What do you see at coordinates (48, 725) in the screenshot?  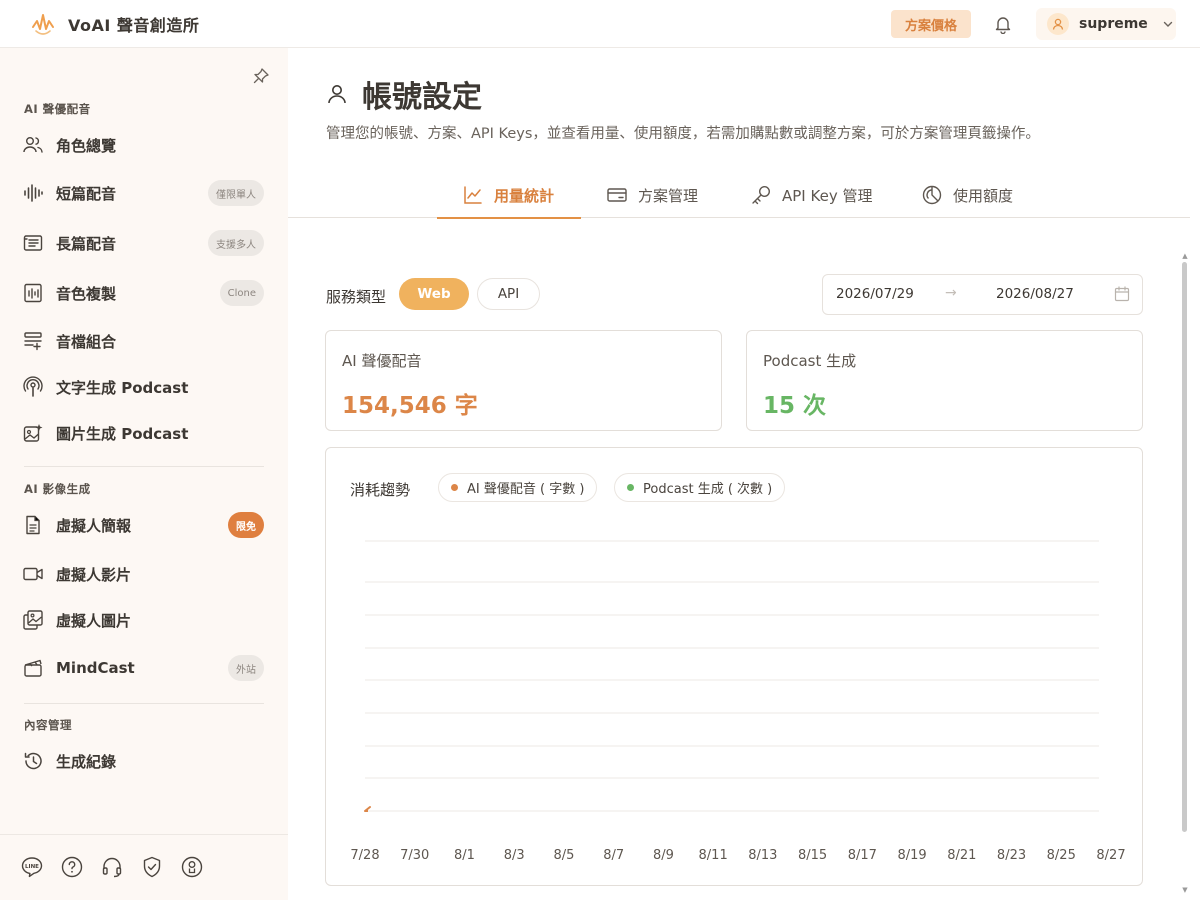 I see `section-title-content: 內容管理` at bounding box center [48, 725].